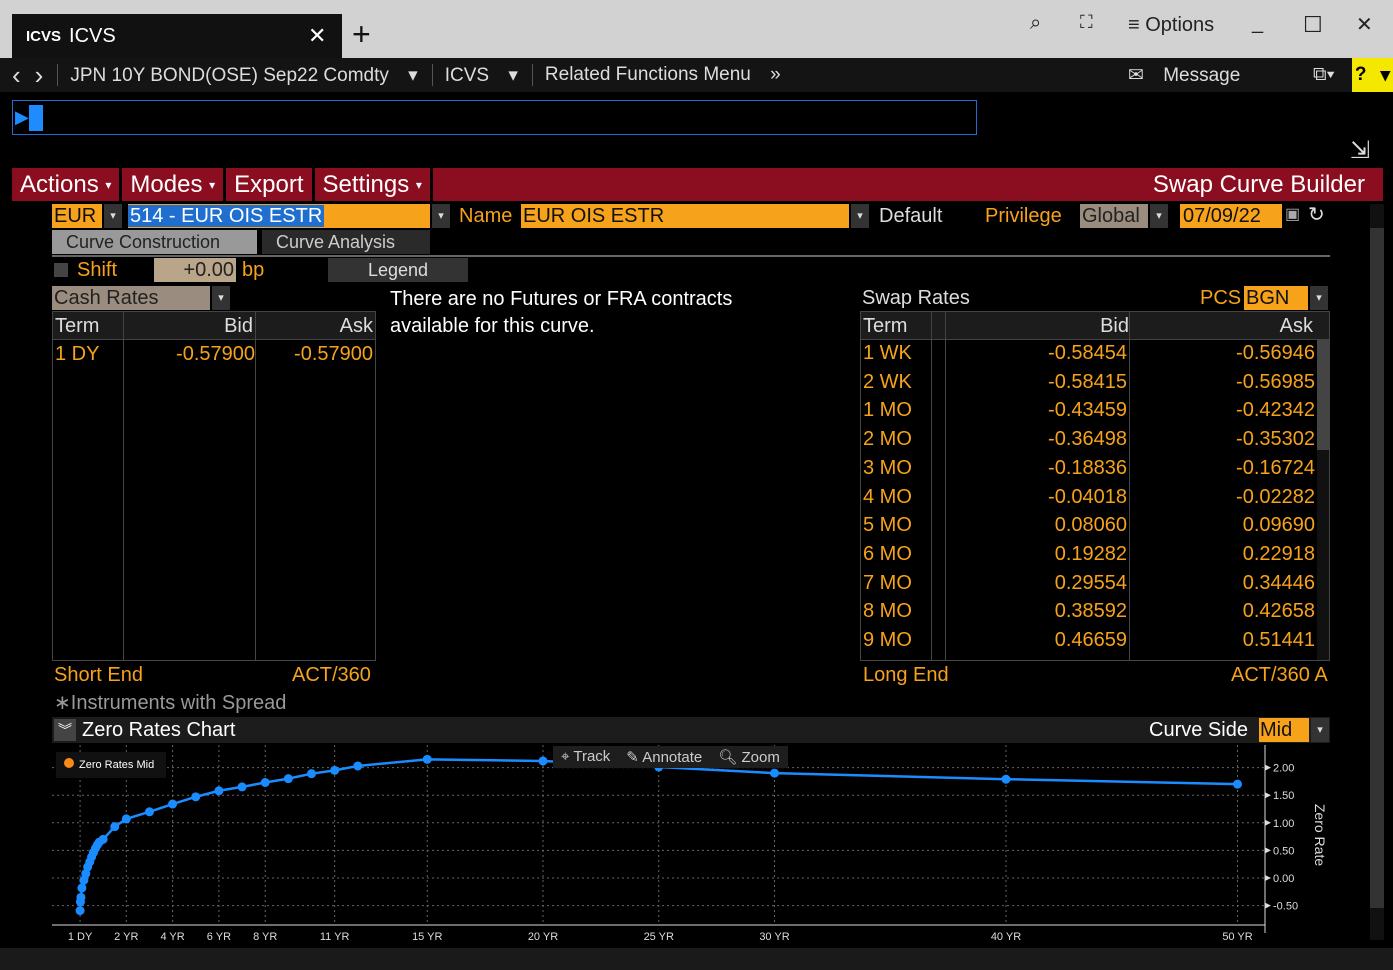 This screenshot has width=1393, height=970. Describe the element at coordinates (1278, 582) in the screenshot. I see `cell-ask: 0.34446` at that location.